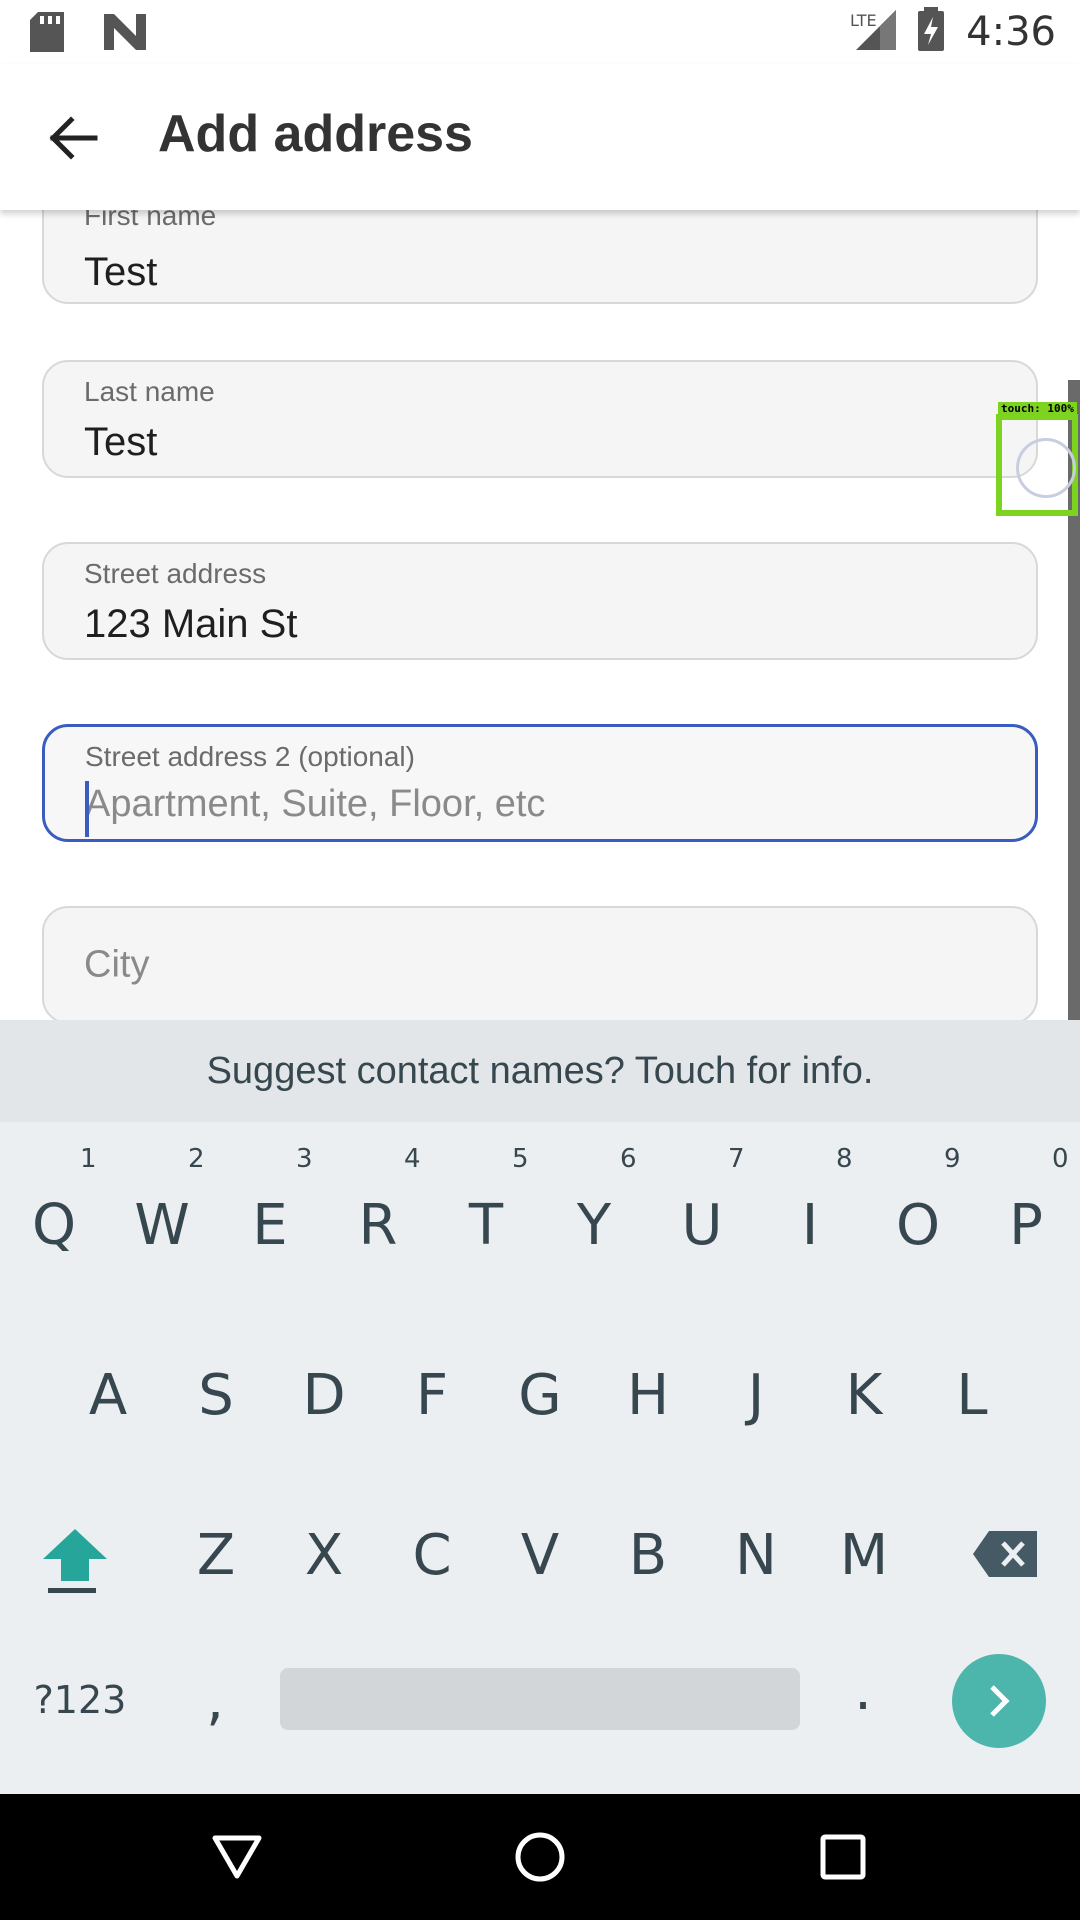 This screenshot has width=1080, height=1920. Describe the element at coordinates (540, 1555) in the screenshot. I see `key-v: V` at that location.